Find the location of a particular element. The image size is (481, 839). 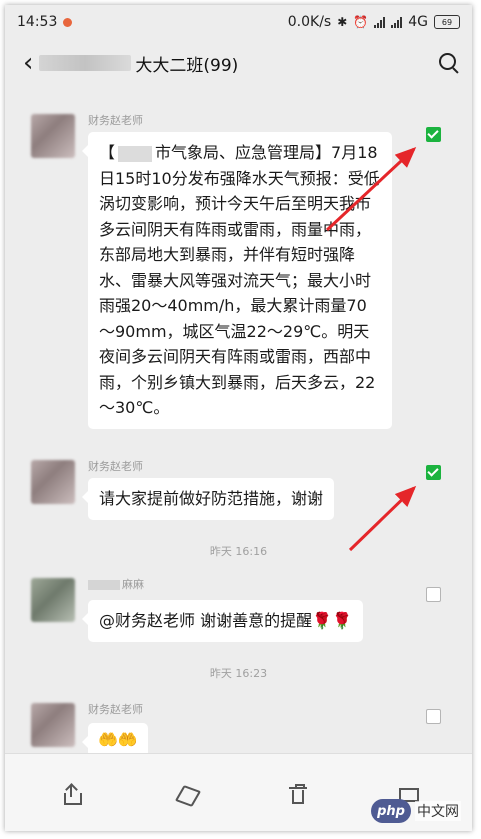

watermark-logo: php is located at coordinates (391, 811).